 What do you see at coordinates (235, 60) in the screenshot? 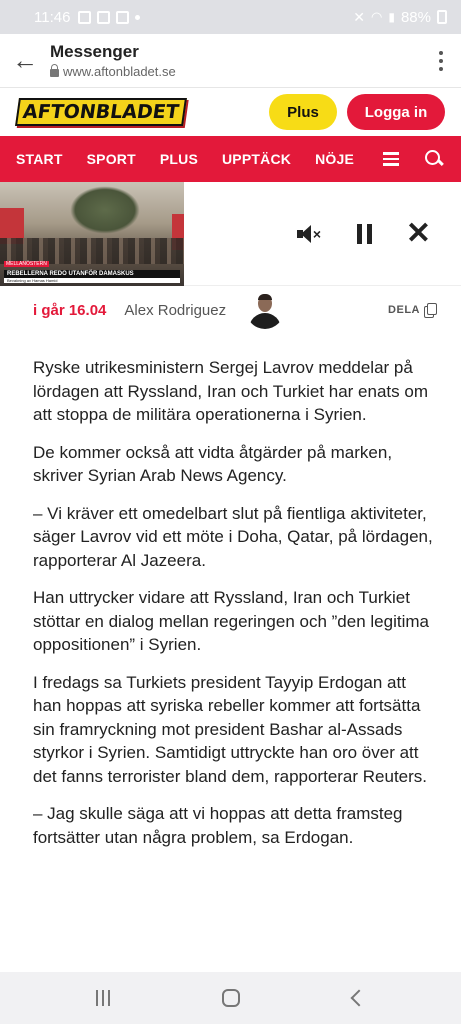
I see `url-block: Messenger www.aftonbladet.se` at bounding box center [235, 60].